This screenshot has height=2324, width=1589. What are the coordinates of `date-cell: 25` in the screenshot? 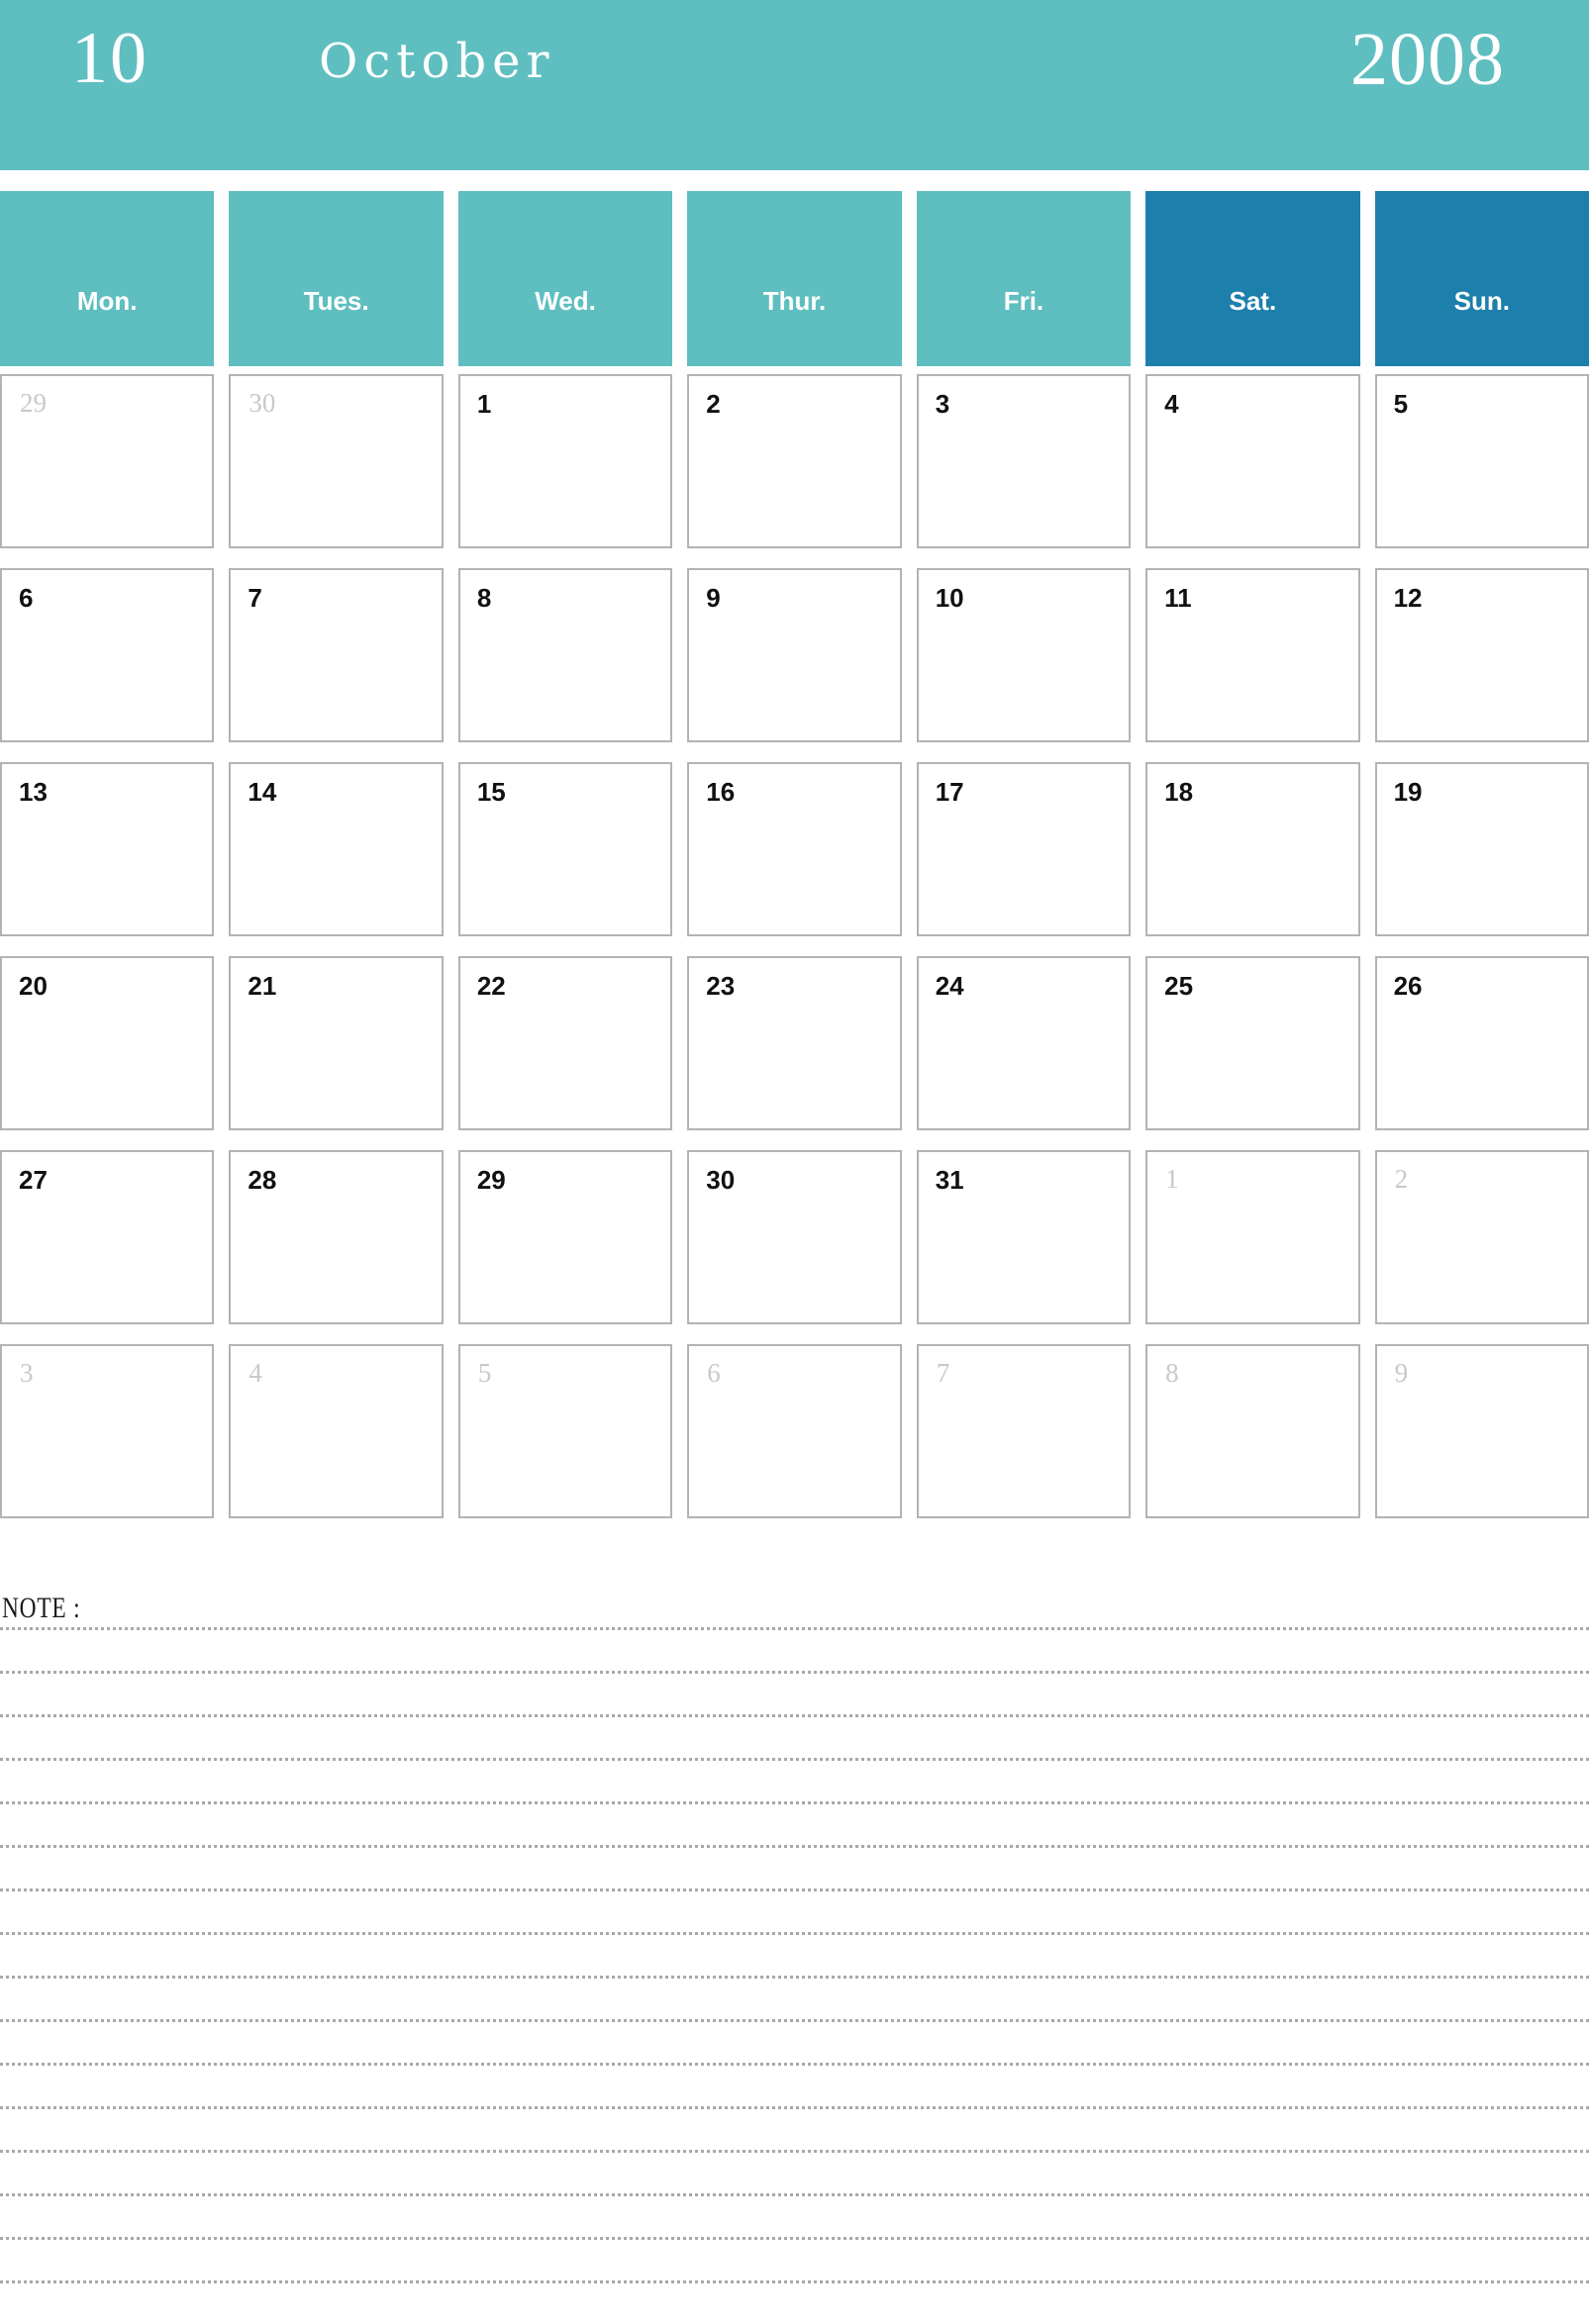 It's located at (1252, 1043).